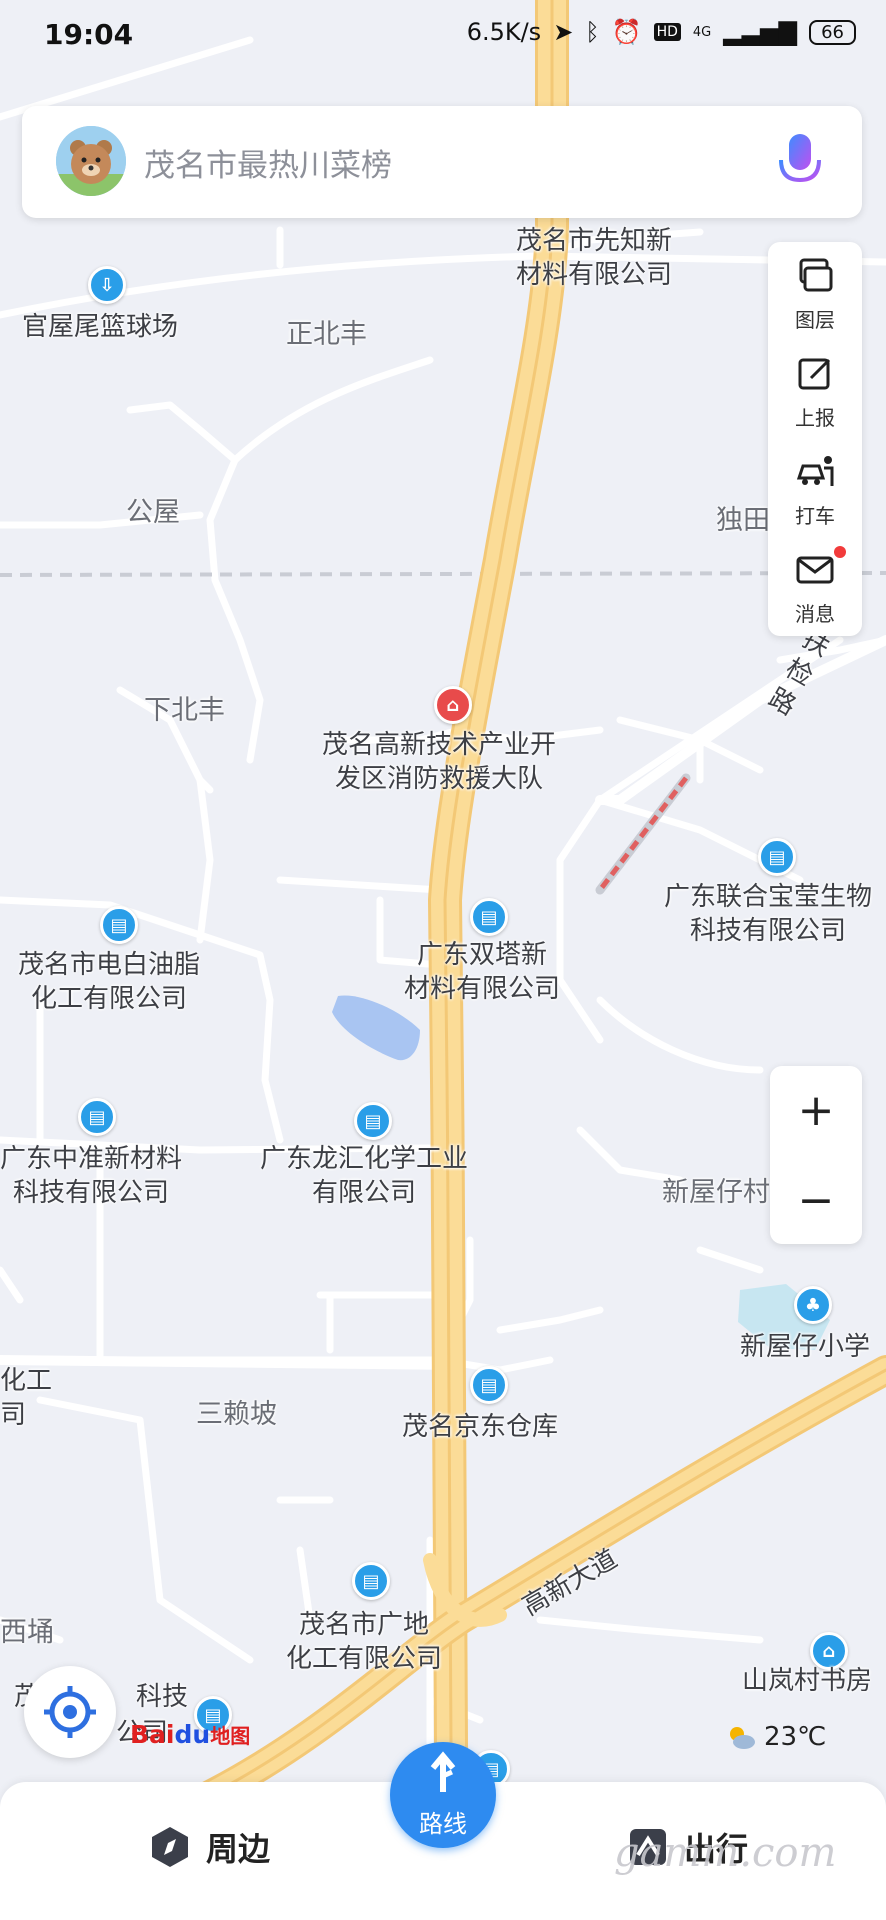  I want to click on search-input: 茂名市最热川菜榜, so click(268, 162).